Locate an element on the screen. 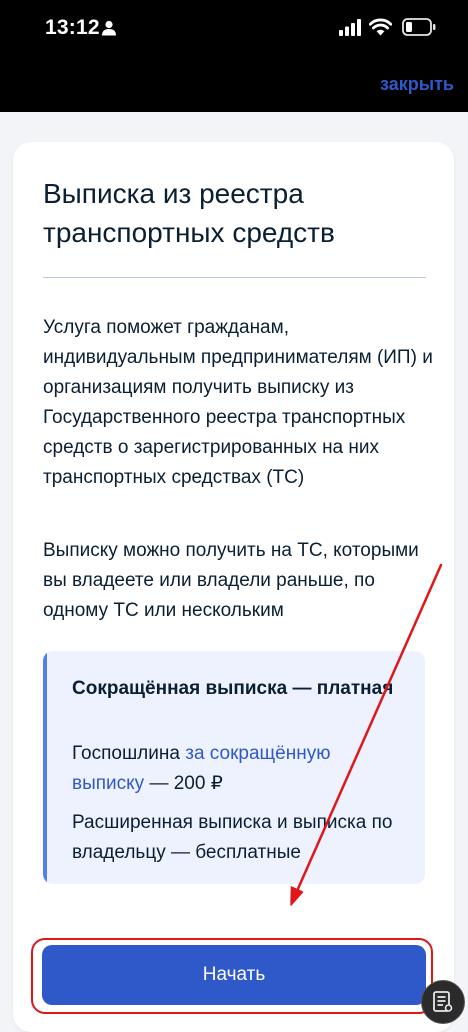 The image size is (468, 1032). fee-prefix: Госпошлина is located at coordinates (129, 753).